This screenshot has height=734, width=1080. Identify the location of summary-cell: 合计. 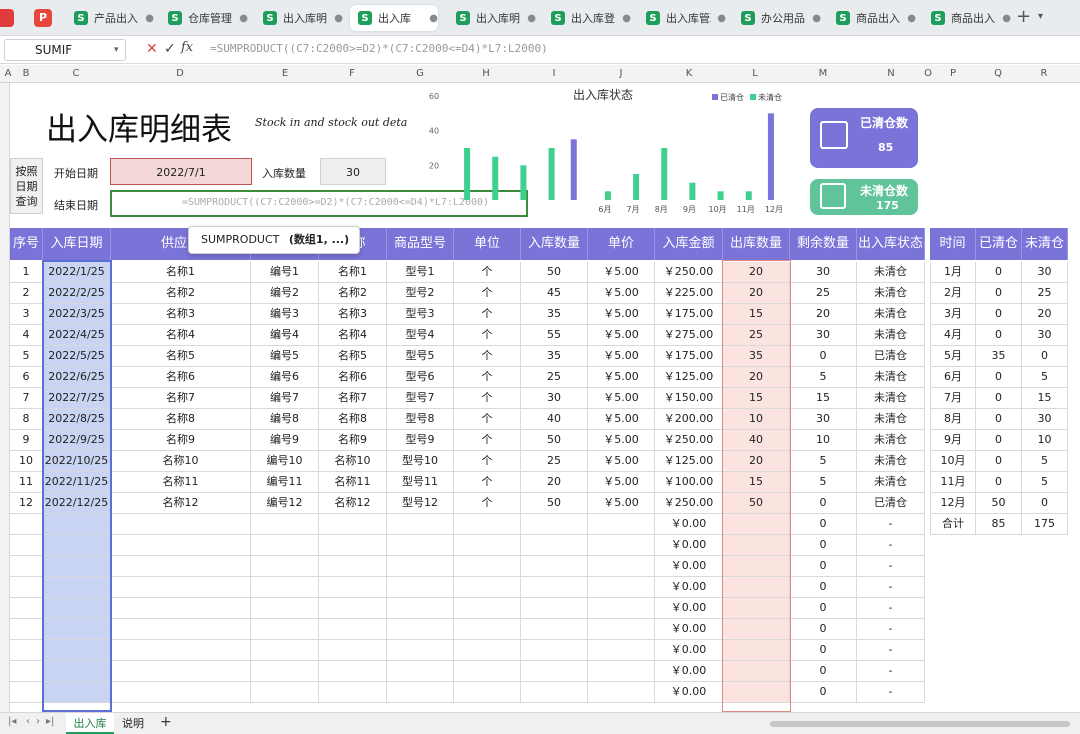
(953, 524).